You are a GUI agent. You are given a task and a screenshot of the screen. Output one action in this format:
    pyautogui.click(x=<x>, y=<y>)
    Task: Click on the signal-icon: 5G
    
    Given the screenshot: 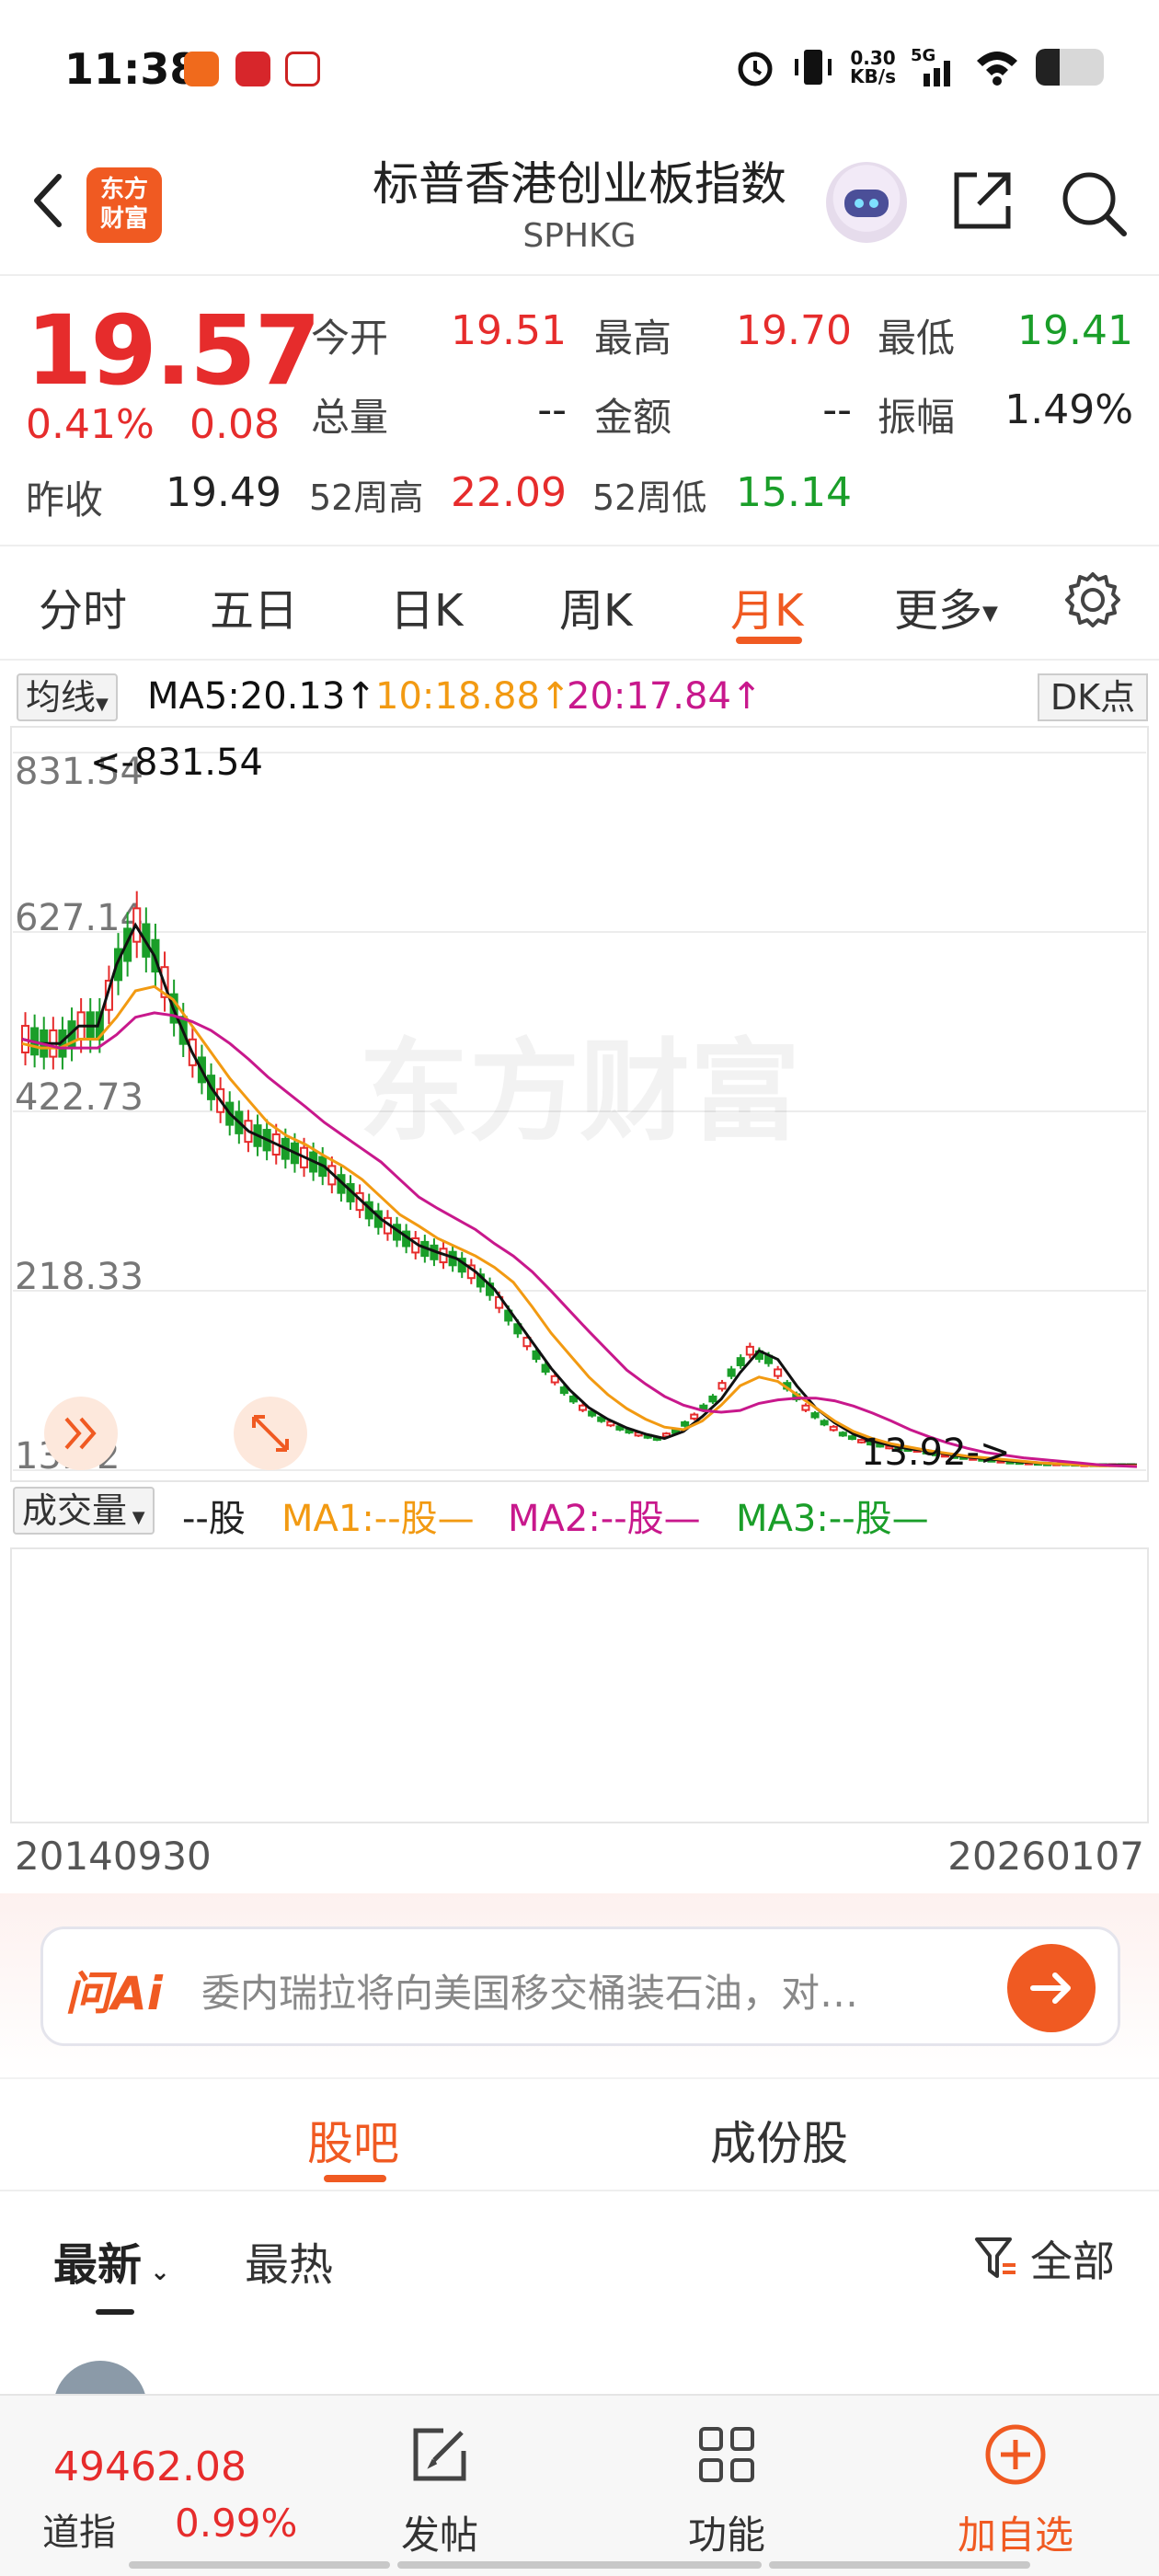 What is the action you would take?
    pyautogui.click(x=930, y=66)
    